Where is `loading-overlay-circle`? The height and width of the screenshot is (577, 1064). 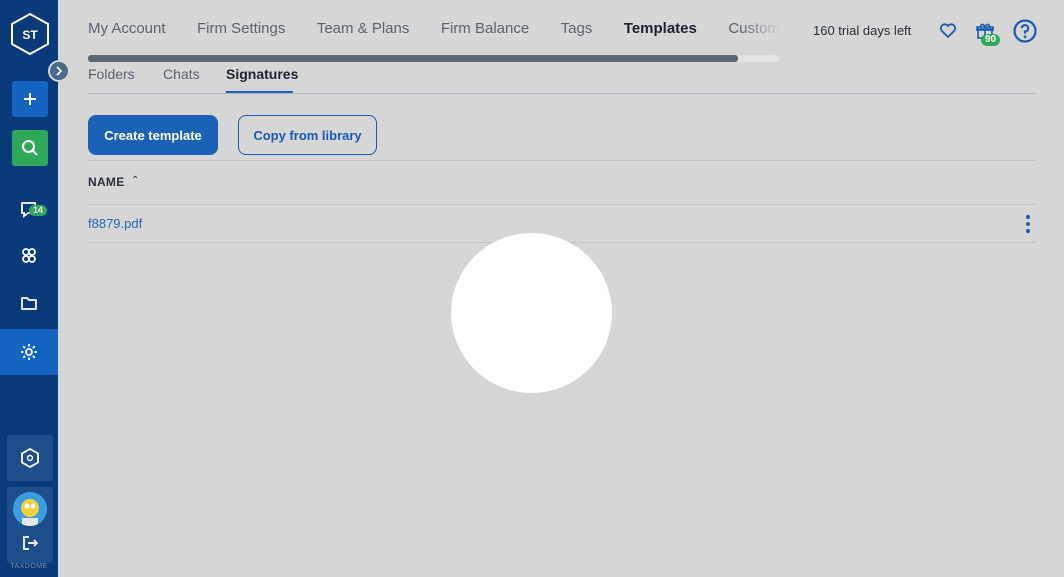 loading-overlay-circle is located at coordinates (531, 313).